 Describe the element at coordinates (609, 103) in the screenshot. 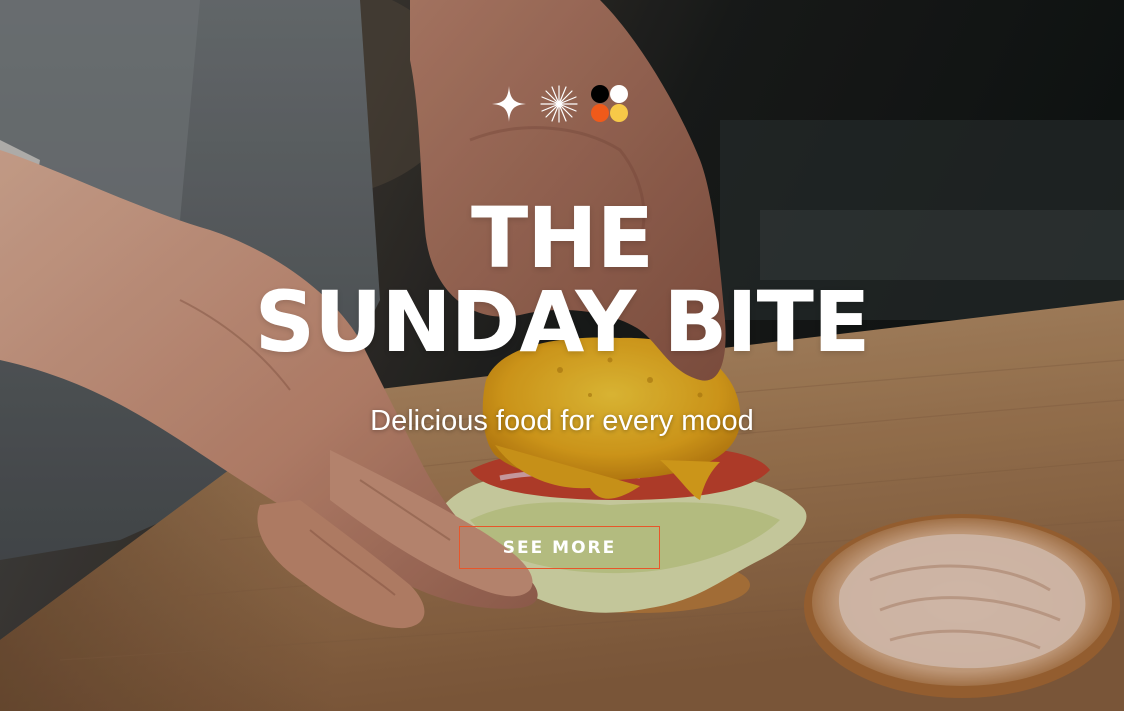

I see `four-dots-icon` at that location.